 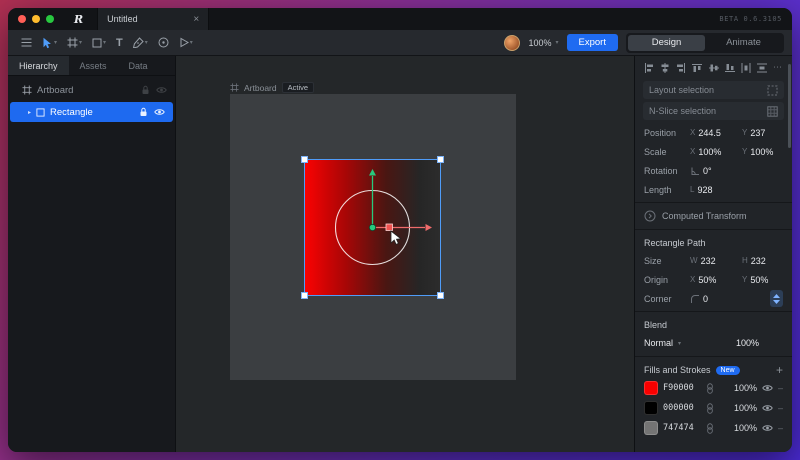 What do you see at coordinates (91, 90) in the screenshot?
I see `tree-row-artboard: Artboard` at bounding box center [91, 90].